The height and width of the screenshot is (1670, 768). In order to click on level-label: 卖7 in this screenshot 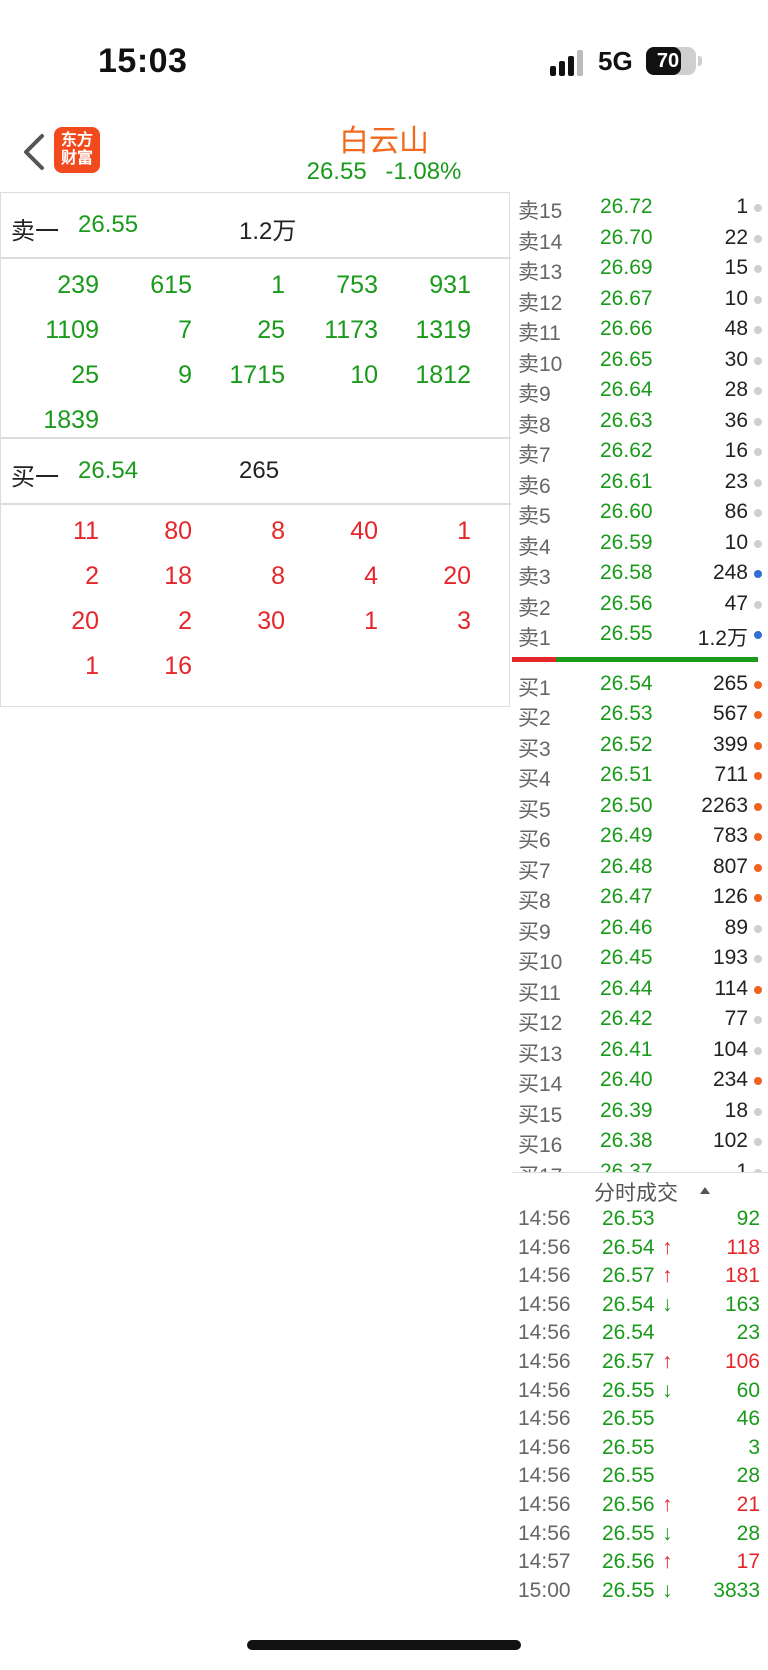, I will do `click(534, 455)`.